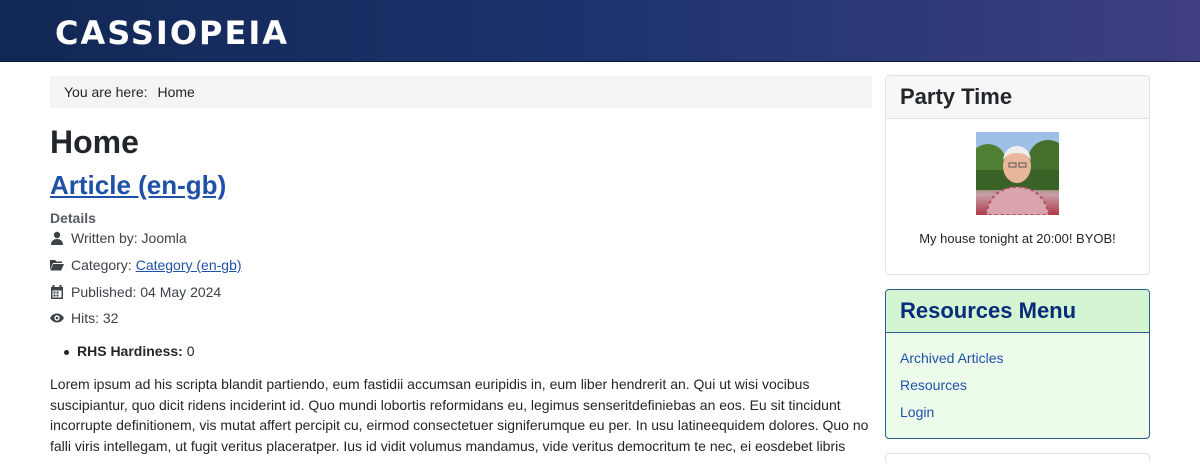 The width and height of the screenshot is (1200, 464). What do you see at coordinates (951, 417) in the screenshot?
I see `menu-item: Login` at bounding box center [951, 417].